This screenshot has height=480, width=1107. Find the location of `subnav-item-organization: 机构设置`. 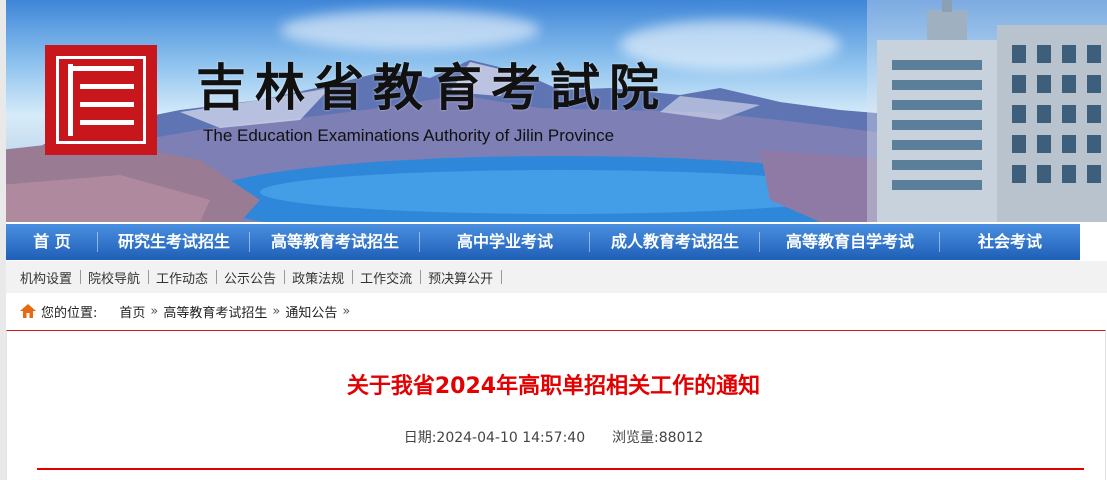

subnav-item-organization: 机构设置 is located at coordinates (47, 277).